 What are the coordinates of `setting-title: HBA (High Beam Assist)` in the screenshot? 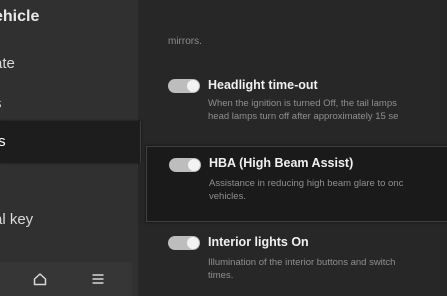 It's located at (281, 163).